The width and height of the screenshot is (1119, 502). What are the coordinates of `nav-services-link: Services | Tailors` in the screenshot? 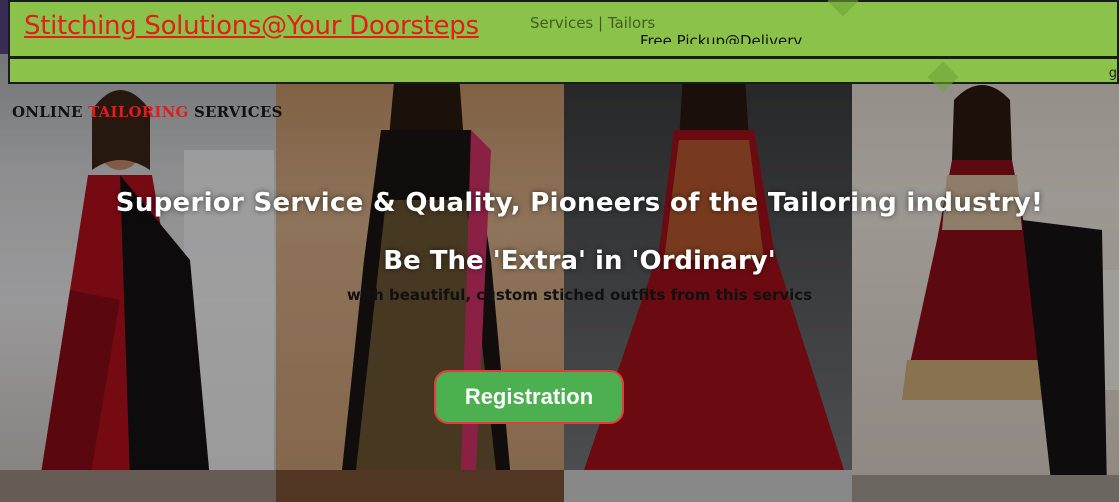 It's located at (592, 23).